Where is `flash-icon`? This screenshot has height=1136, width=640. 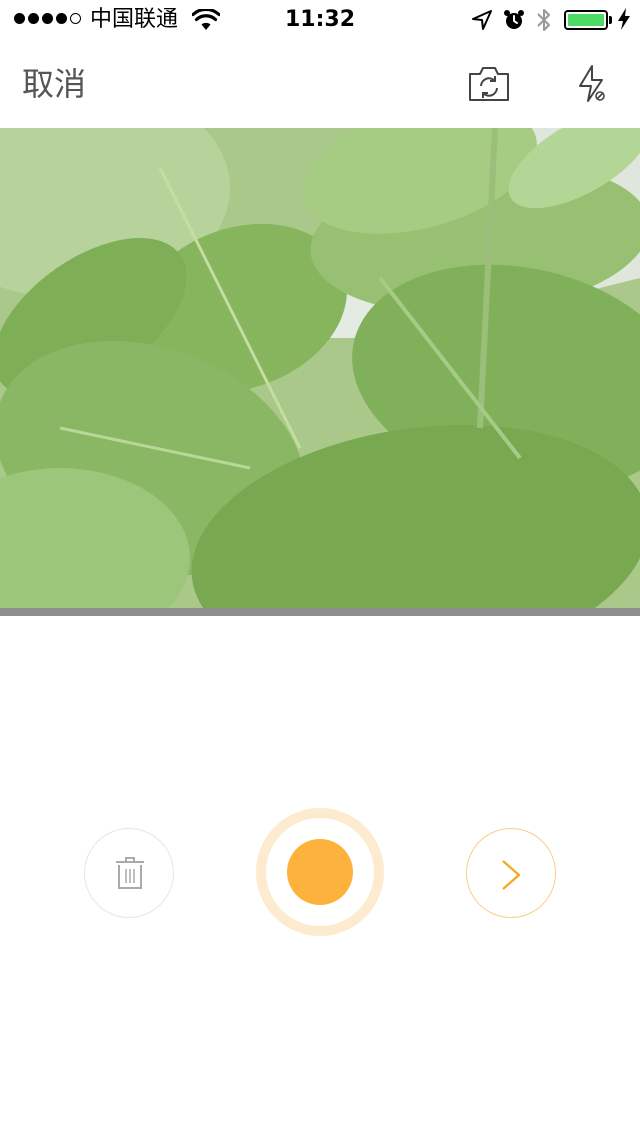 flash-icon is located at coordinates (592, 84).